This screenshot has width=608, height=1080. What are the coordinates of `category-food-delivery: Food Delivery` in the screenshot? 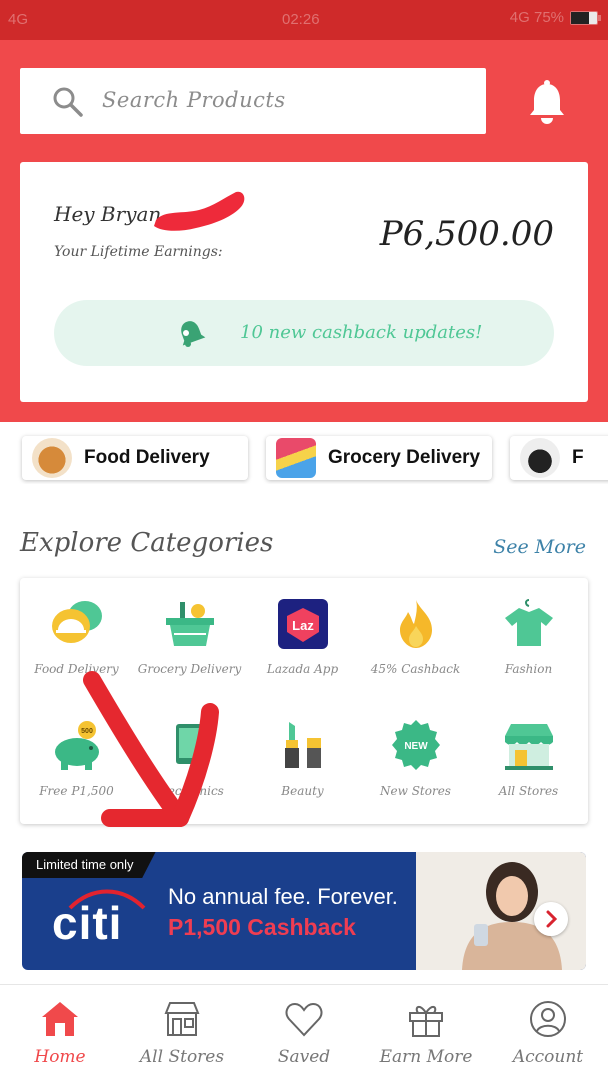 It's located at (76, 636).